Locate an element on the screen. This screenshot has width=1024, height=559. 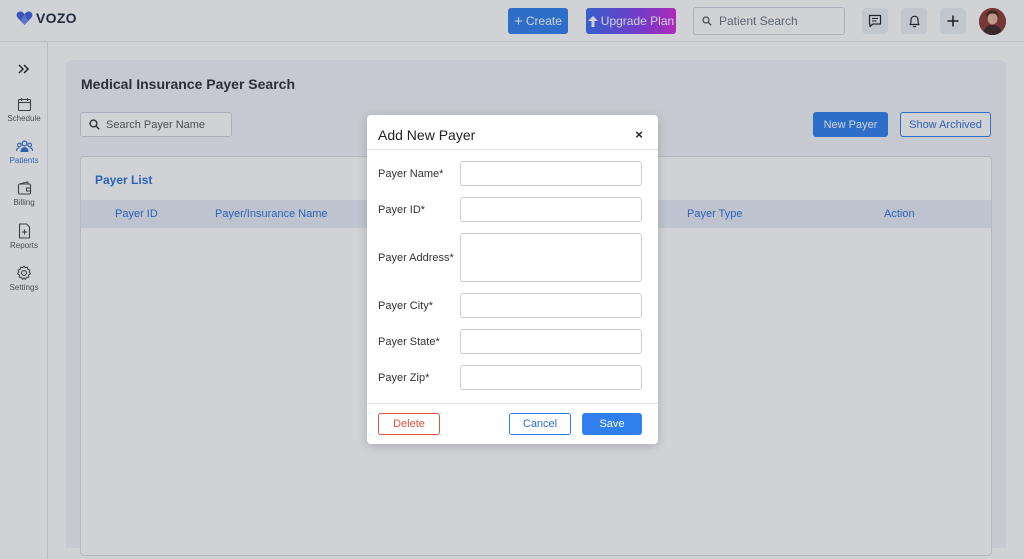
header-divider is located at coordinates (512, 149).